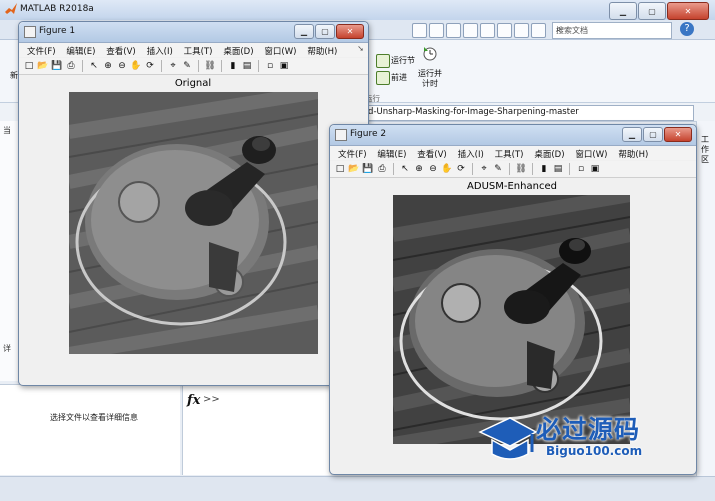 This screenshot has width=715, height=501. What do you see at coordinates (612, 30) in the screenshot?
I see `documentation-search-input: 搜索文档 ⌕` at bounding box center [612, 30].